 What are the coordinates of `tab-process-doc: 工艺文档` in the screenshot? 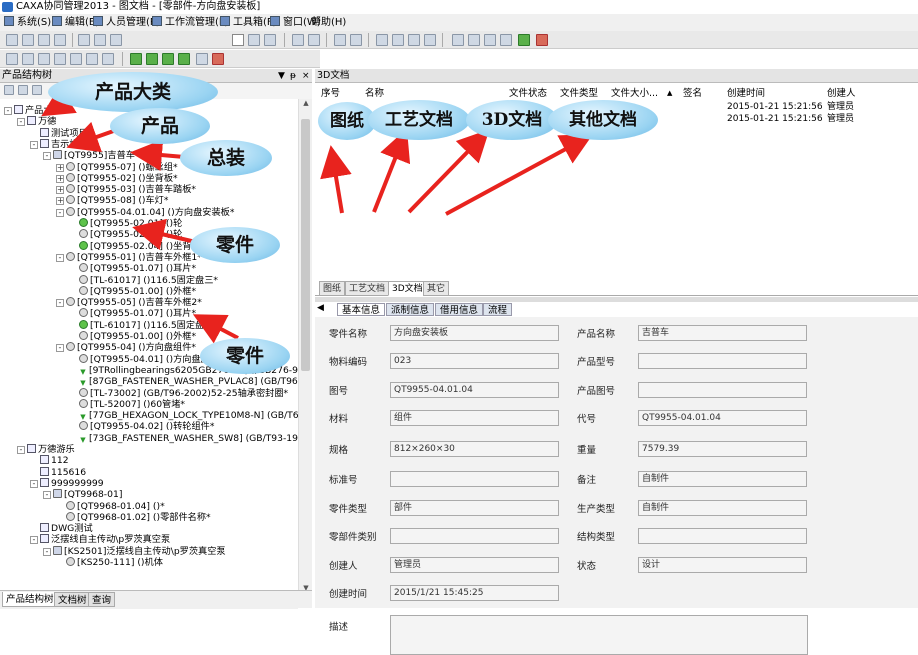 It's located at (367, 288).